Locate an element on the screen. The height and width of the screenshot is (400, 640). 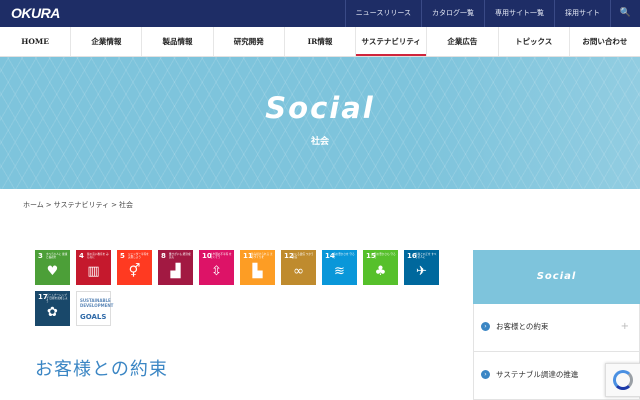
breadcrumb: ホーム > サステナビリティ > 社会 is located at coordinates (79, 205).